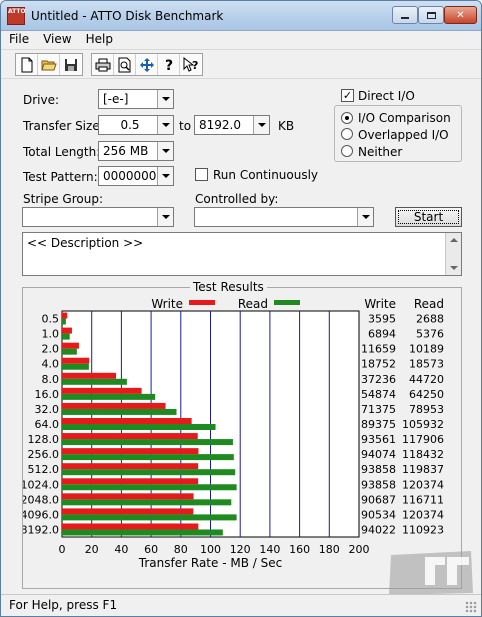 This screenshot has width=482, height=617. I want to click on stripe-group-select, so click(98, 217).